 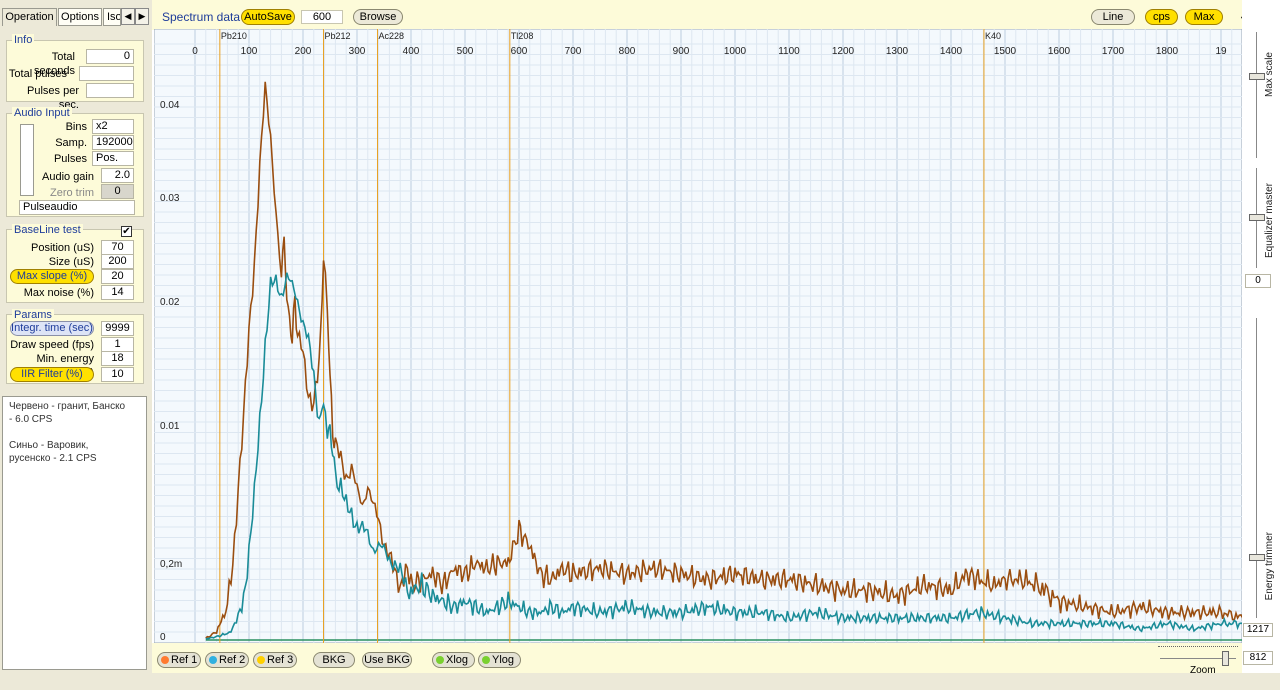 I want to click on total-pulses-value, so click(x=106, y=73).